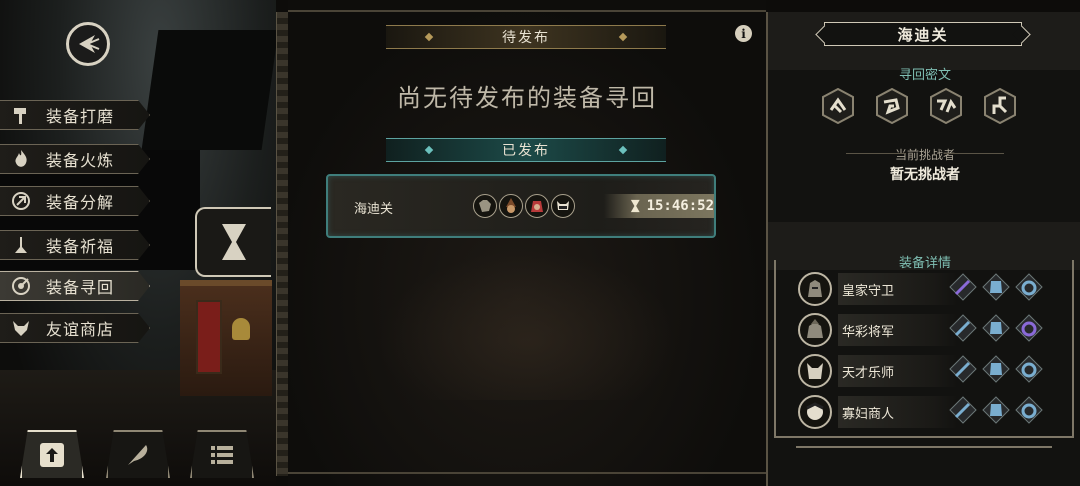 This screenshot has width=1080, height=486. I want to click on published-task-card: 海迪关 15:46:52, so click(521, 206).